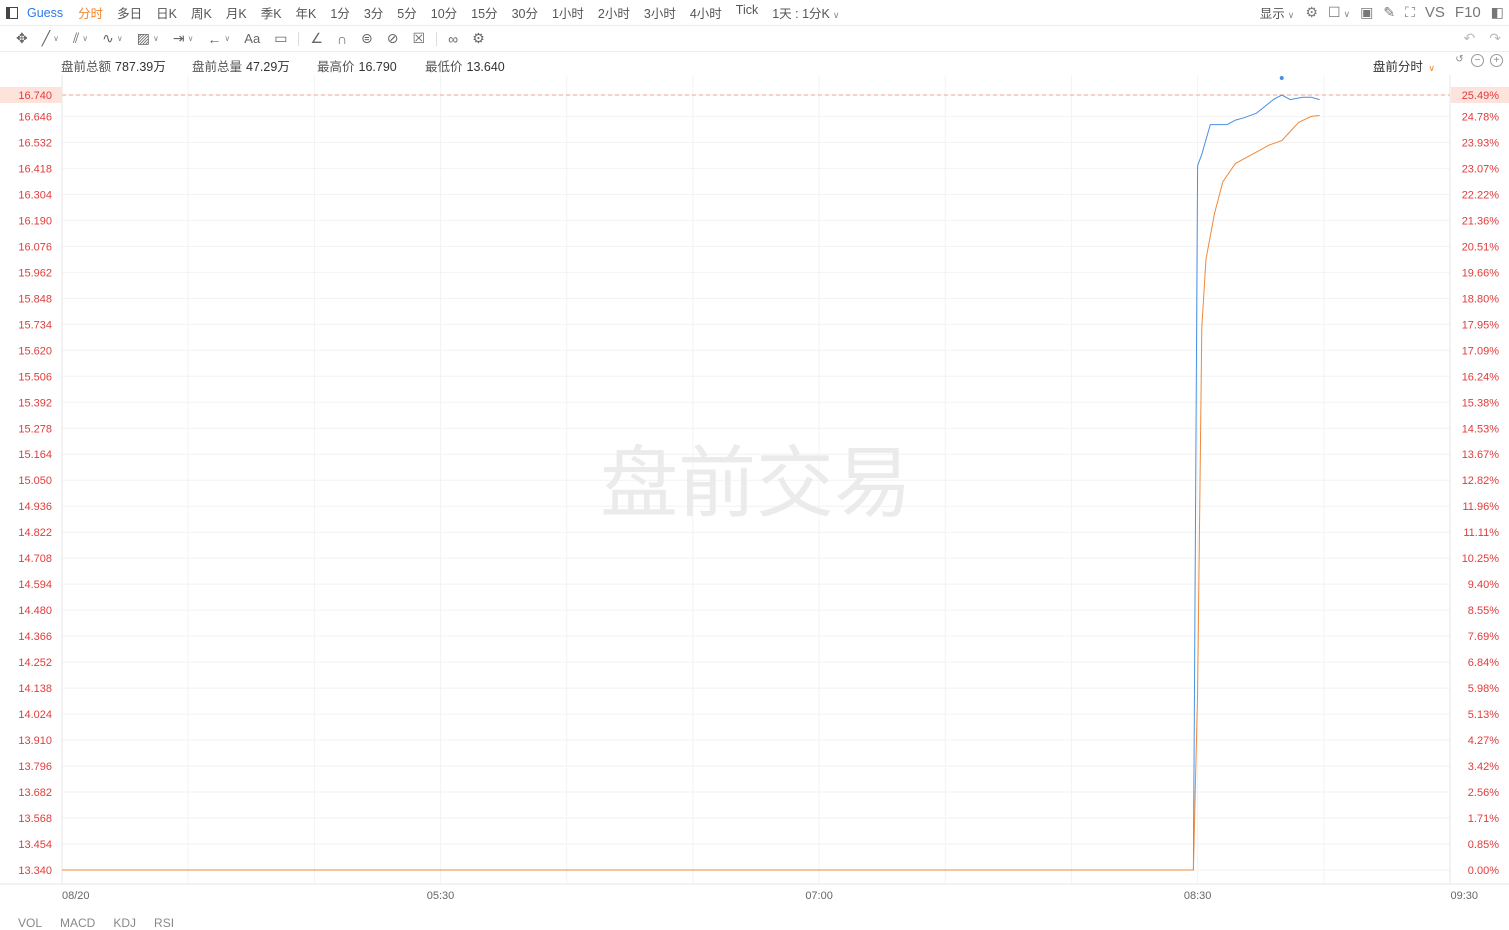 This screenshot has width=1509, height=930. I want to click on line-tool-icon: ╱ ∨, so click(50, 38).